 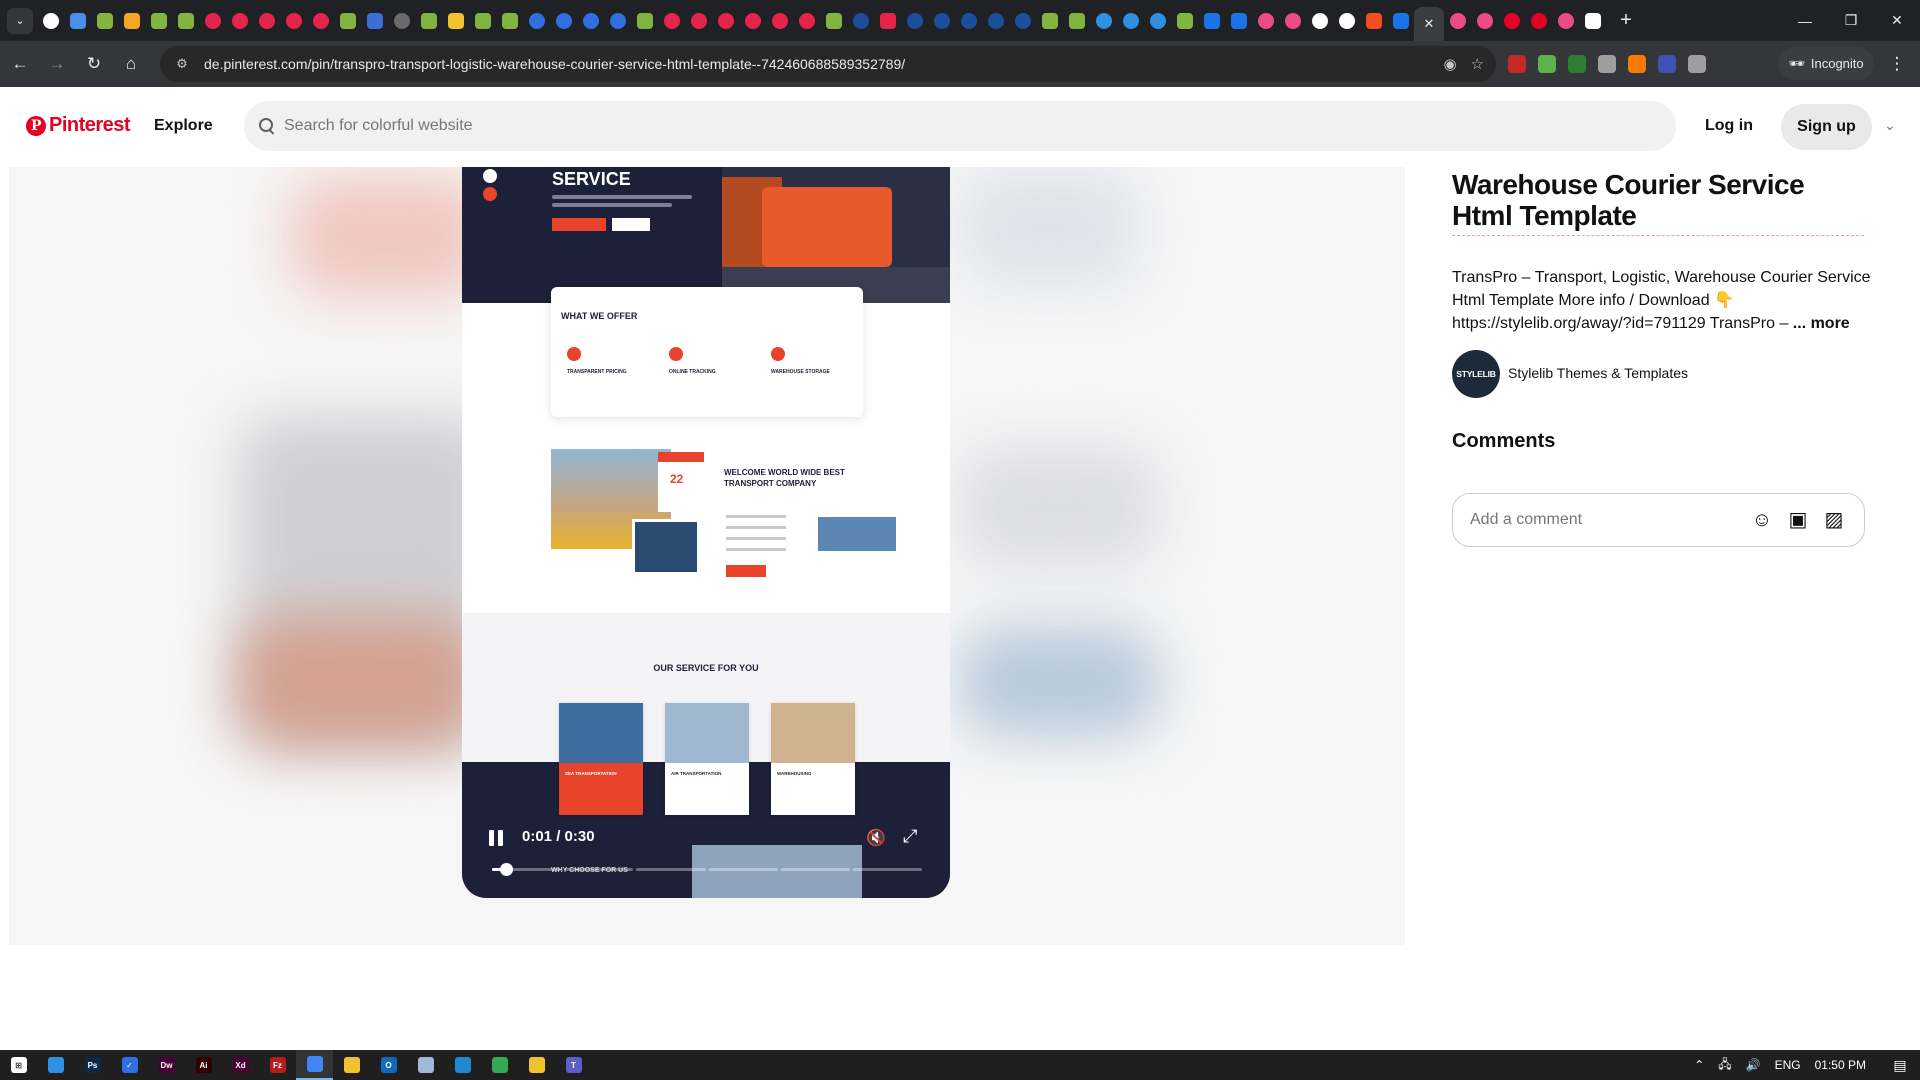 What do you see at coordinates (496, 838) in the screenshot?
I see `pause-icon` at bounding box center [496, 838].